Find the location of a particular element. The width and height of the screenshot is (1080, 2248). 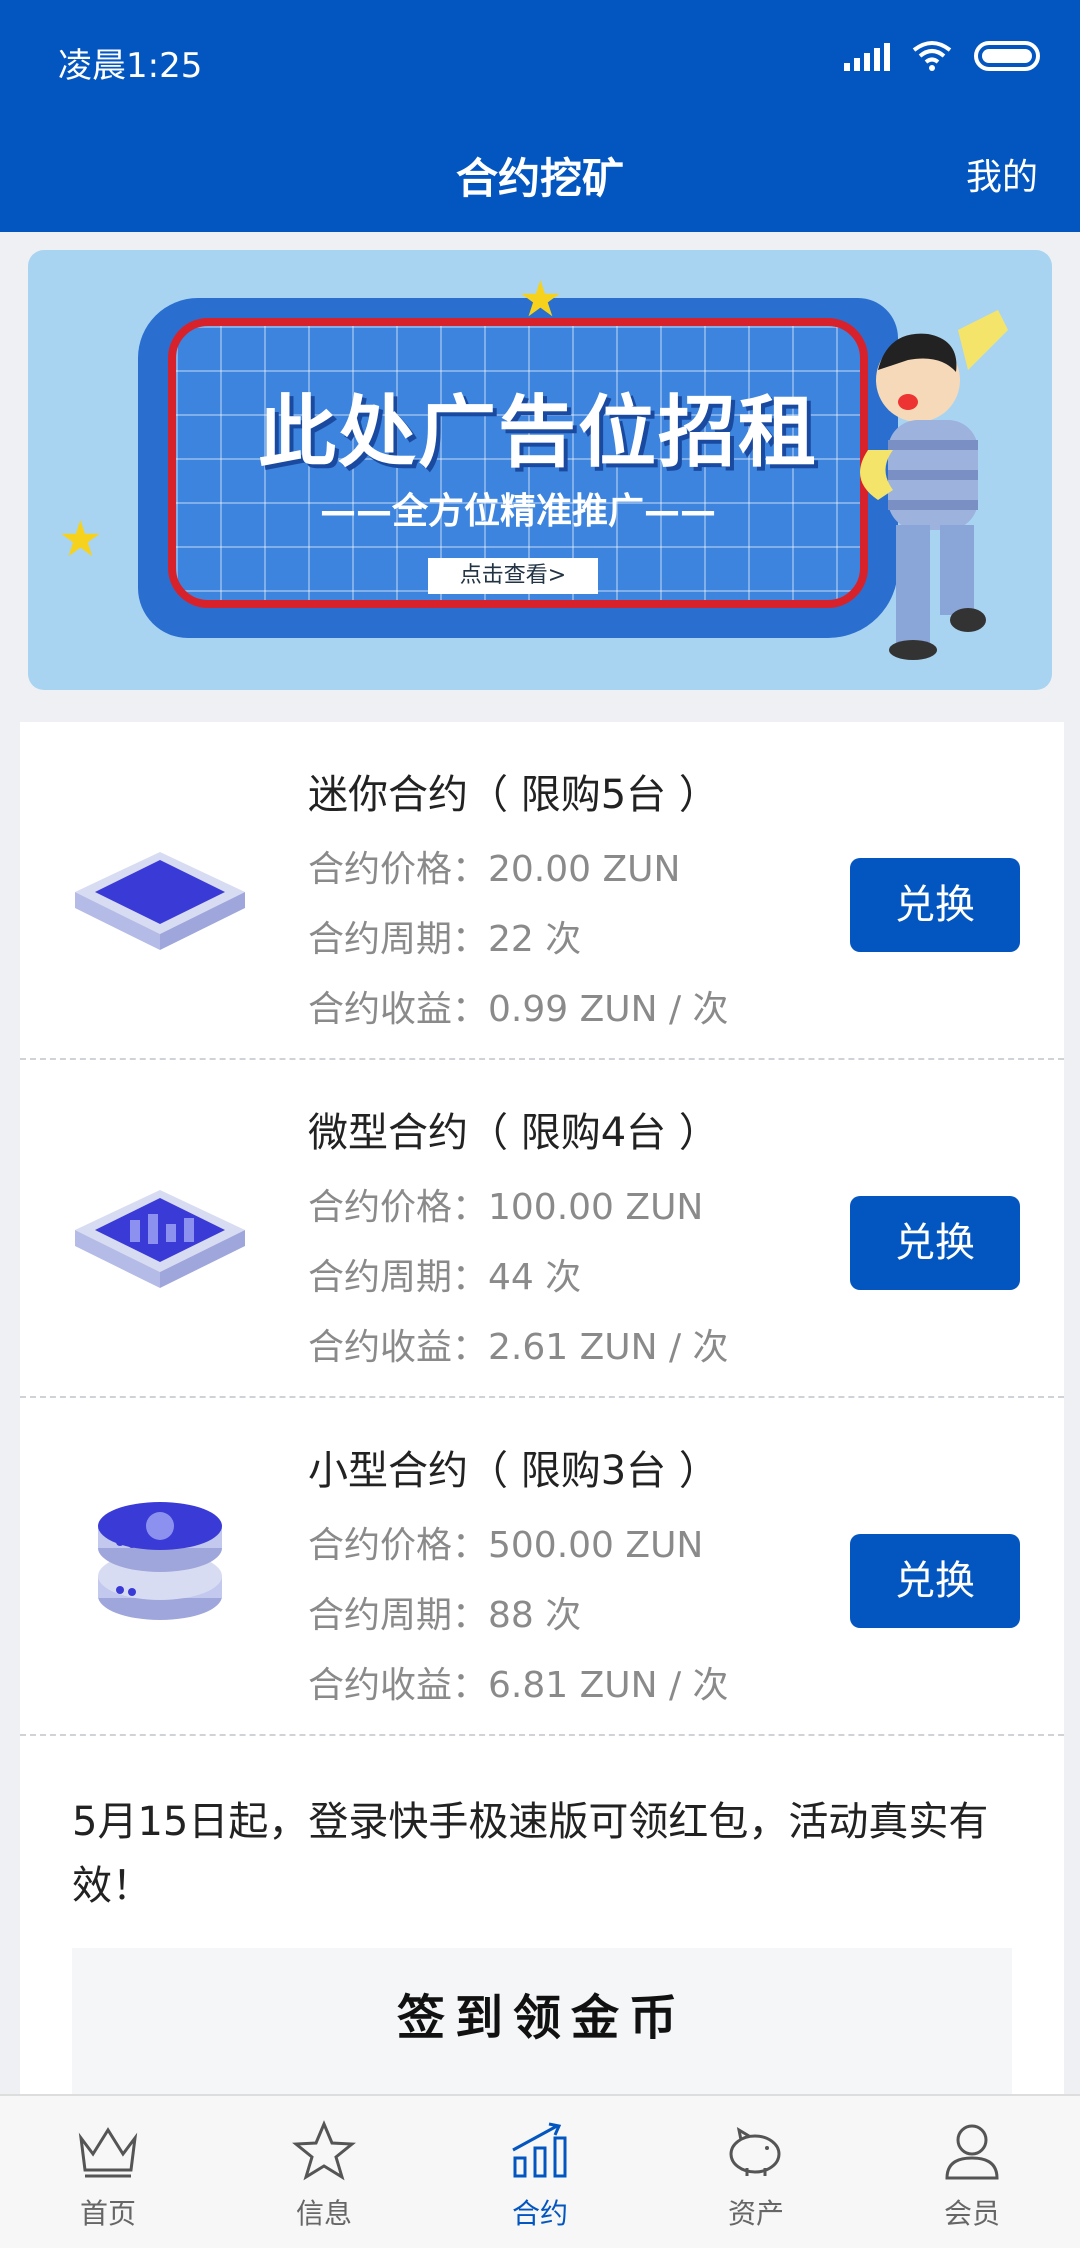

signin-button: 签到领金币 is located at coordinates (542, 2023).